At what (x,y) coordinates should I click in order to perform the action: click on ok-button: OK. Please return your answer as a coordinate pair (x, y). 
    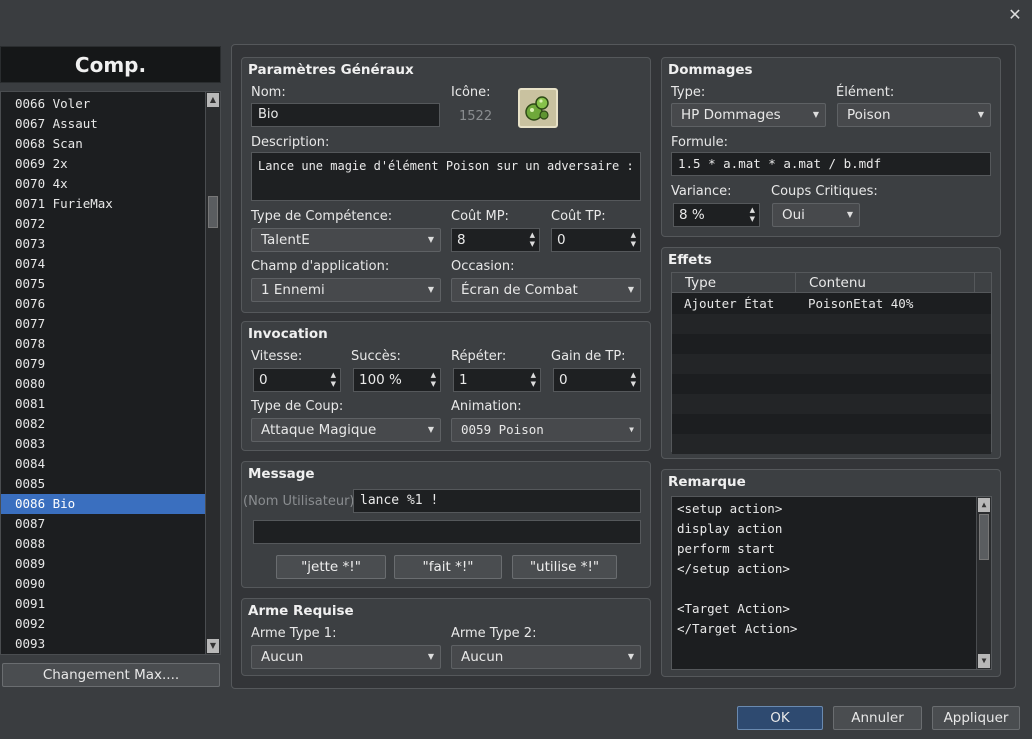
    Looking at the image, I should click on (780, 718).